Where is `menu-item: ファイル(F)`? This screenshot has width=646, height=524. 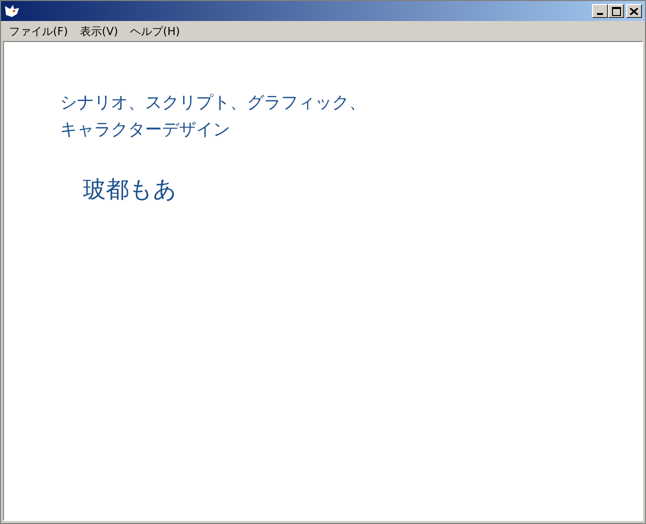 menu-item: ファイル(F) is located at coordinates (38, 31).